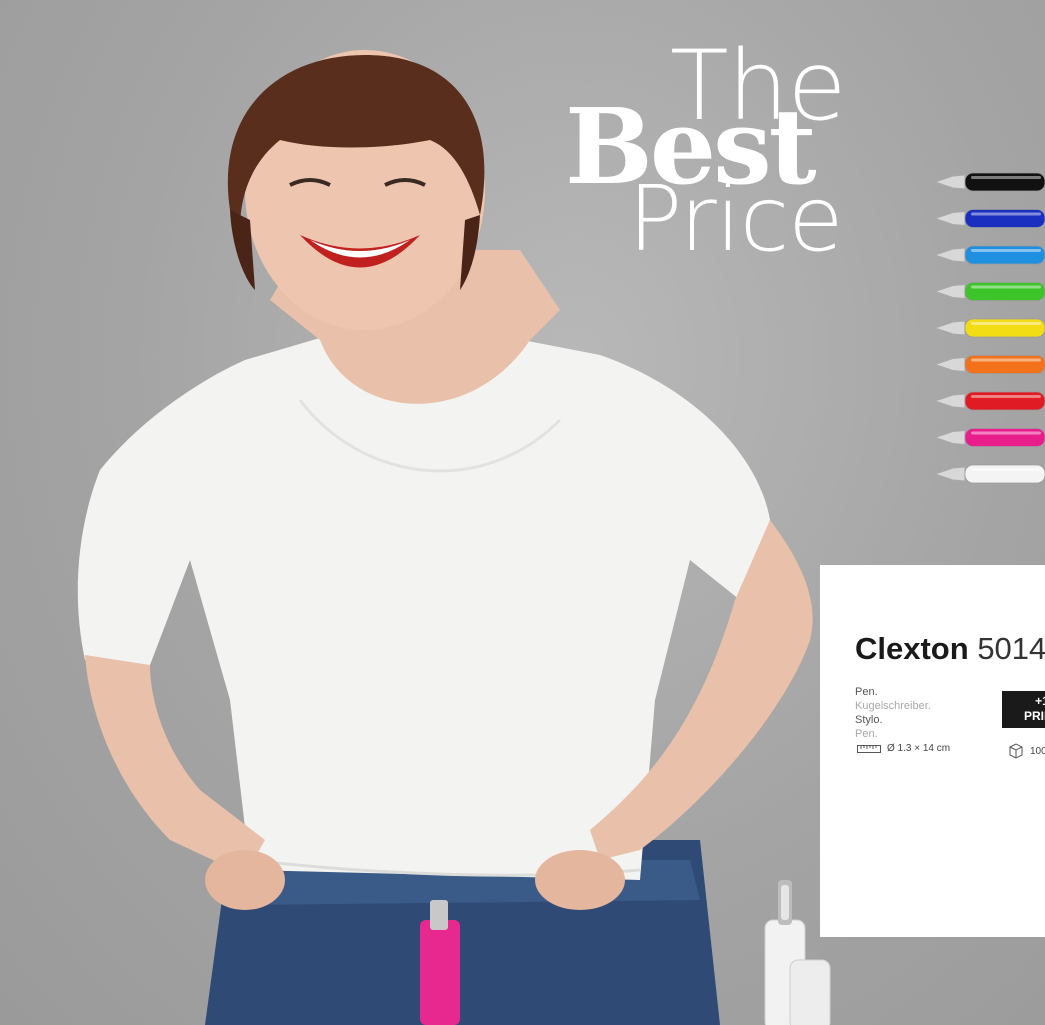 The width and height of the screenshot is (1045, 1025). What do you see at coordinates (866, 692) in the screenshot?
I see `description-en: Pen.` at bounding box center [866, 692].